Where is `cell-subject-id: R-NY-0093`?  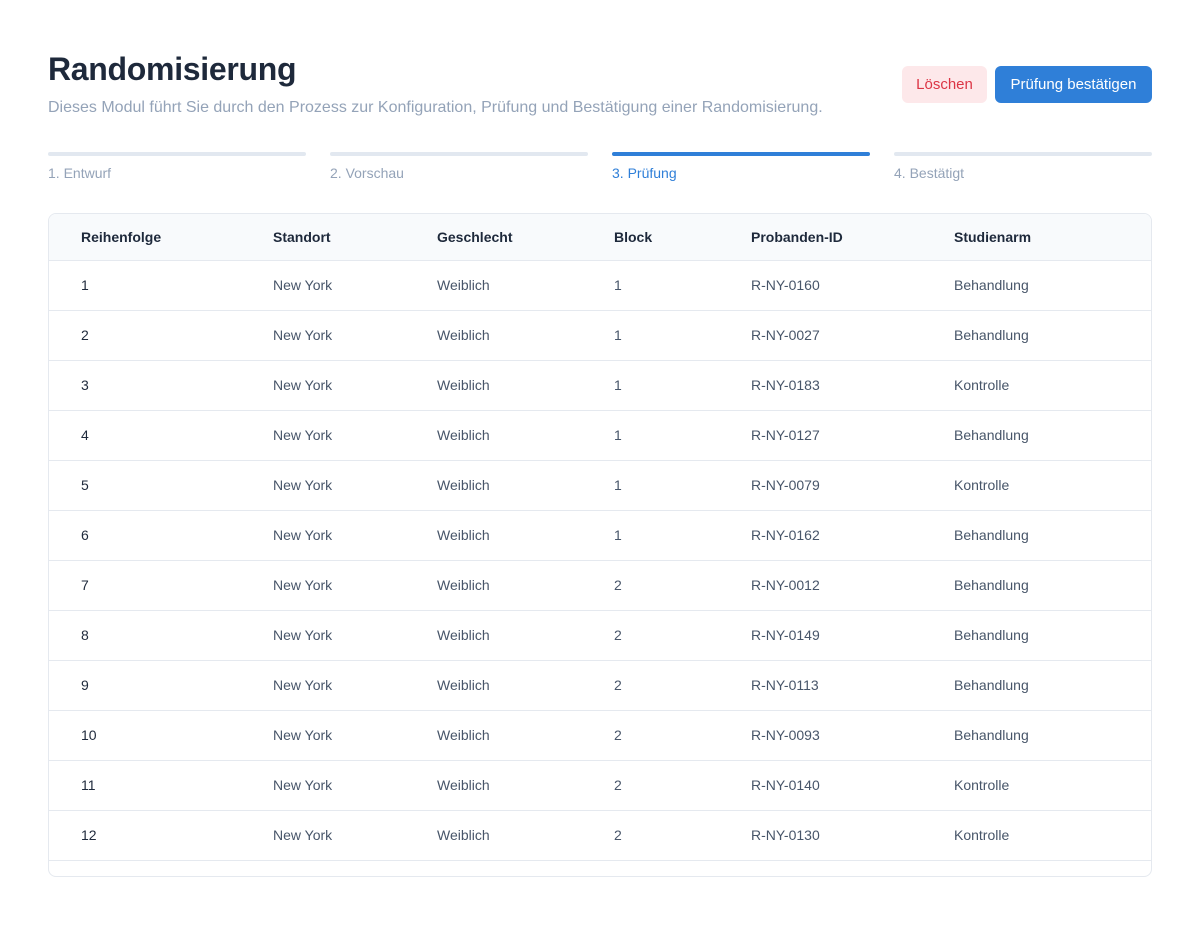
cell-subject-id: R-NY-0093 is located at coordinates (852, 735).